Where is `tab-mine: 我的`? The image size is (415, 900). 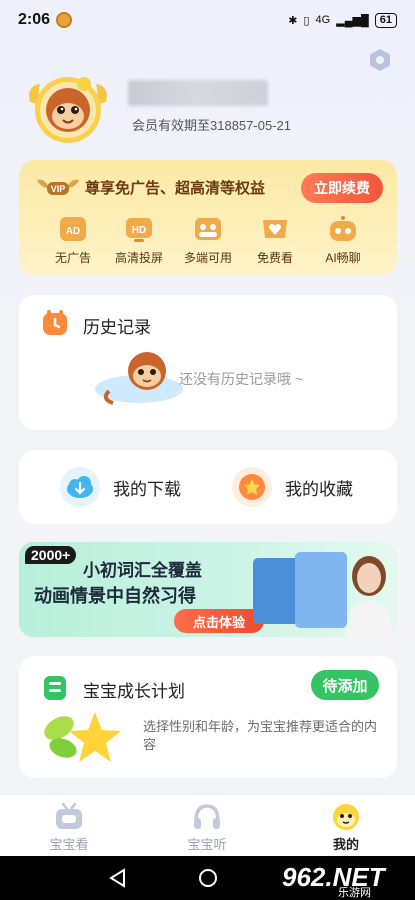
tab-mine: 我的 is located at coordinates (346, 827).